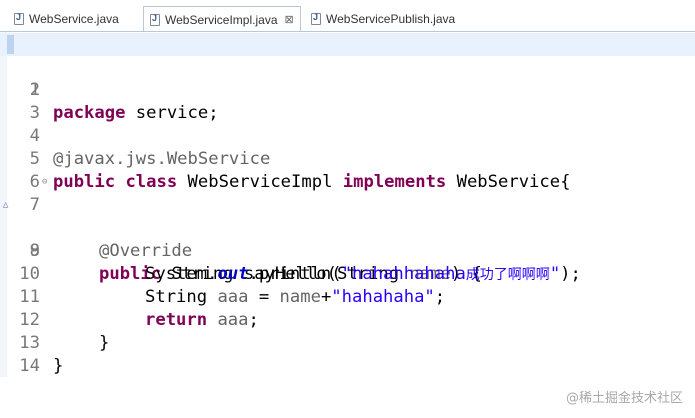 The height and width of the screenshot is (418, 695). What do you see at coordinates (391, 19) in the screenshot?
I see `tab-label: WebServicePublish.java` at bounding box center [391, 19].